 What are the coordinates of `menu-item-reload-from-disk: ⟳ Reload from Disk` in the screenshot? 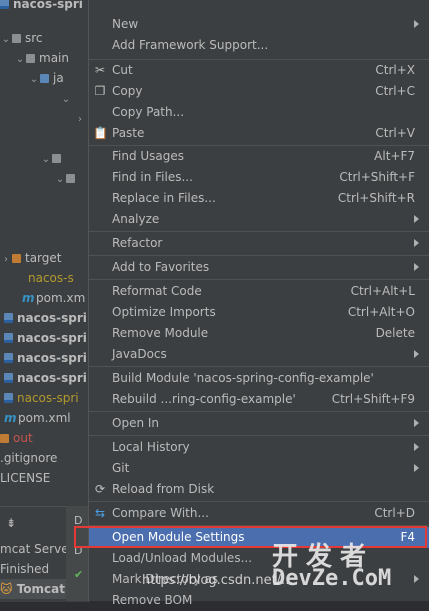 It's located at (259, 489).